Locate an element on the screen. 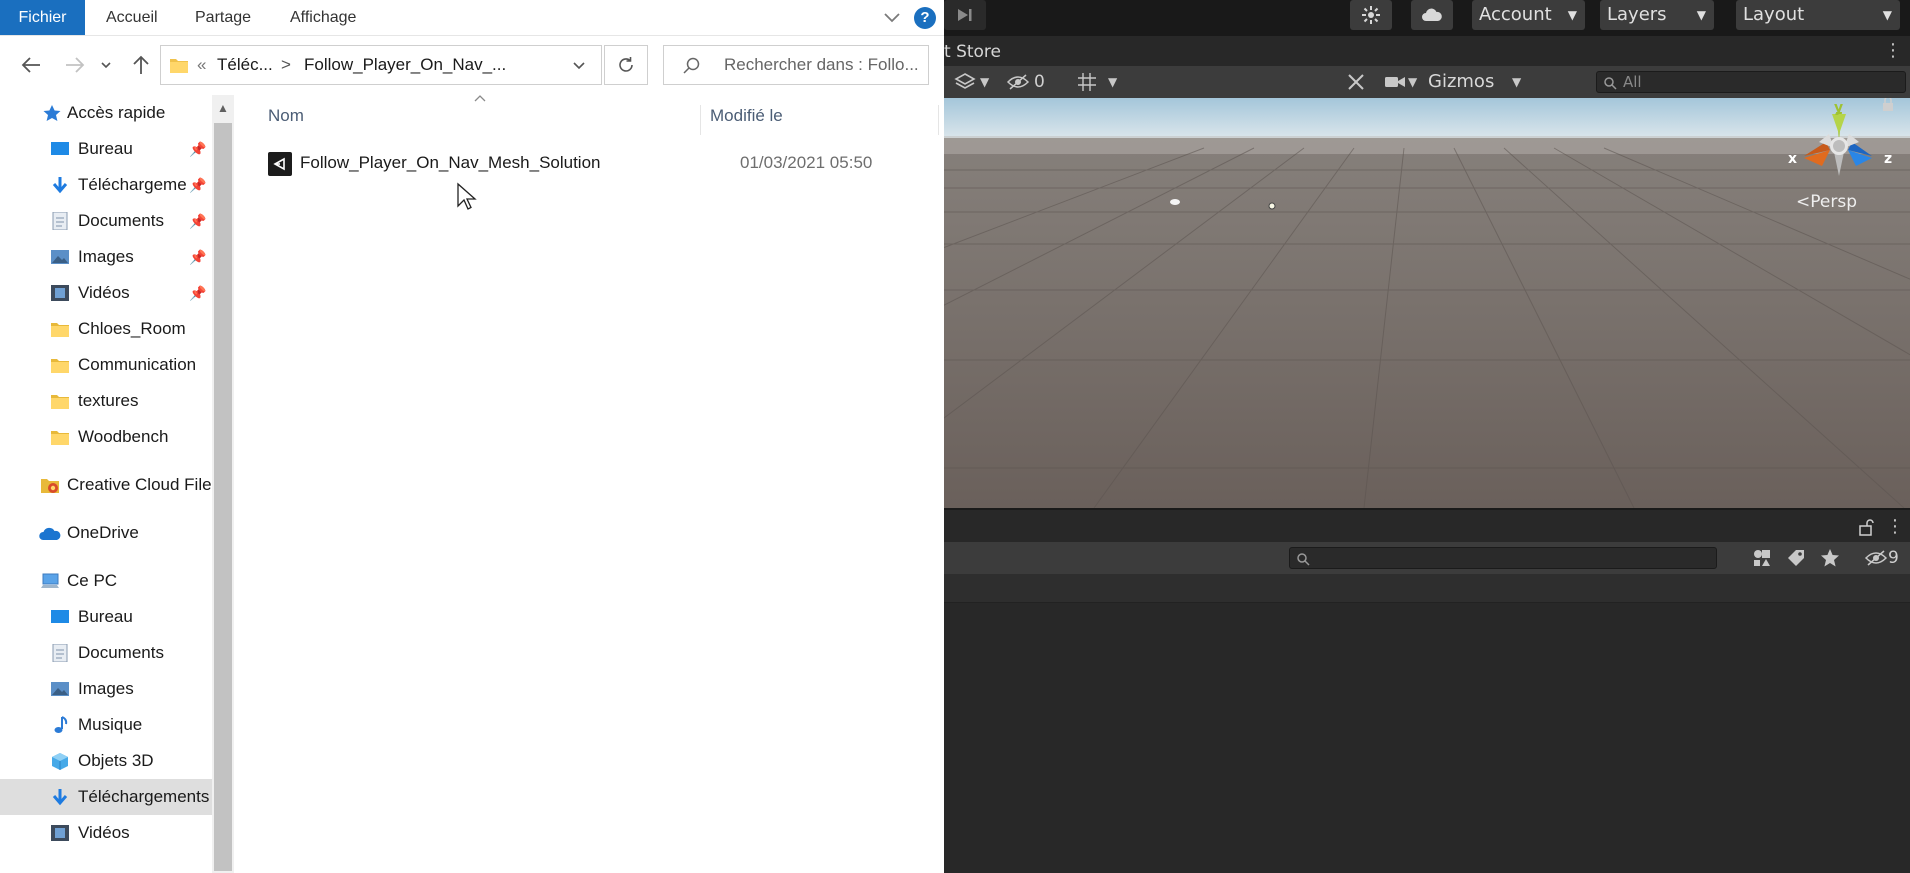 This screenshot has width=1910, height=873. sidebar-item-documents-quick: Documents 📌 is located at coordinates (106, 221).